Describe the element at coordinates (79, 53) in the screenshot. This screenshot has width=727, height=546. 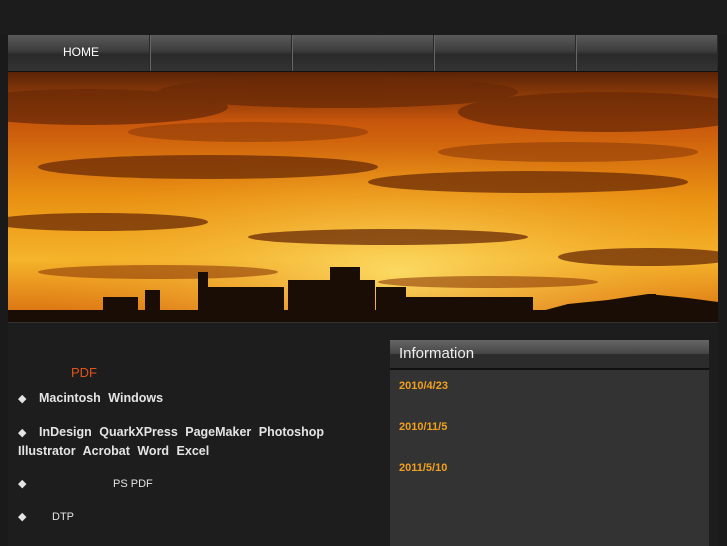
I see `nav-item-home: HOME` at that location.